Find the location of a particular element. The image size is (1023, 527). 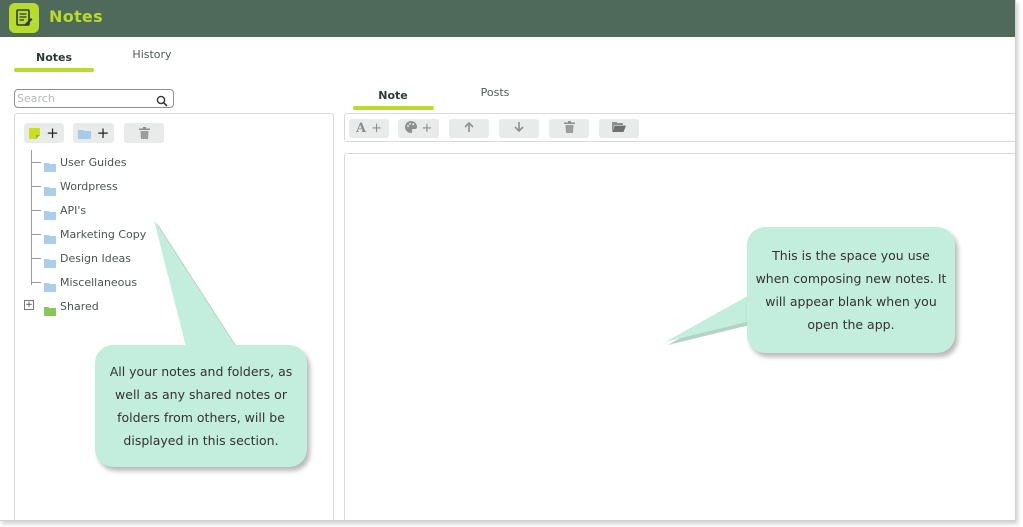

new-folder-icon is located at coordinates (84, 133).